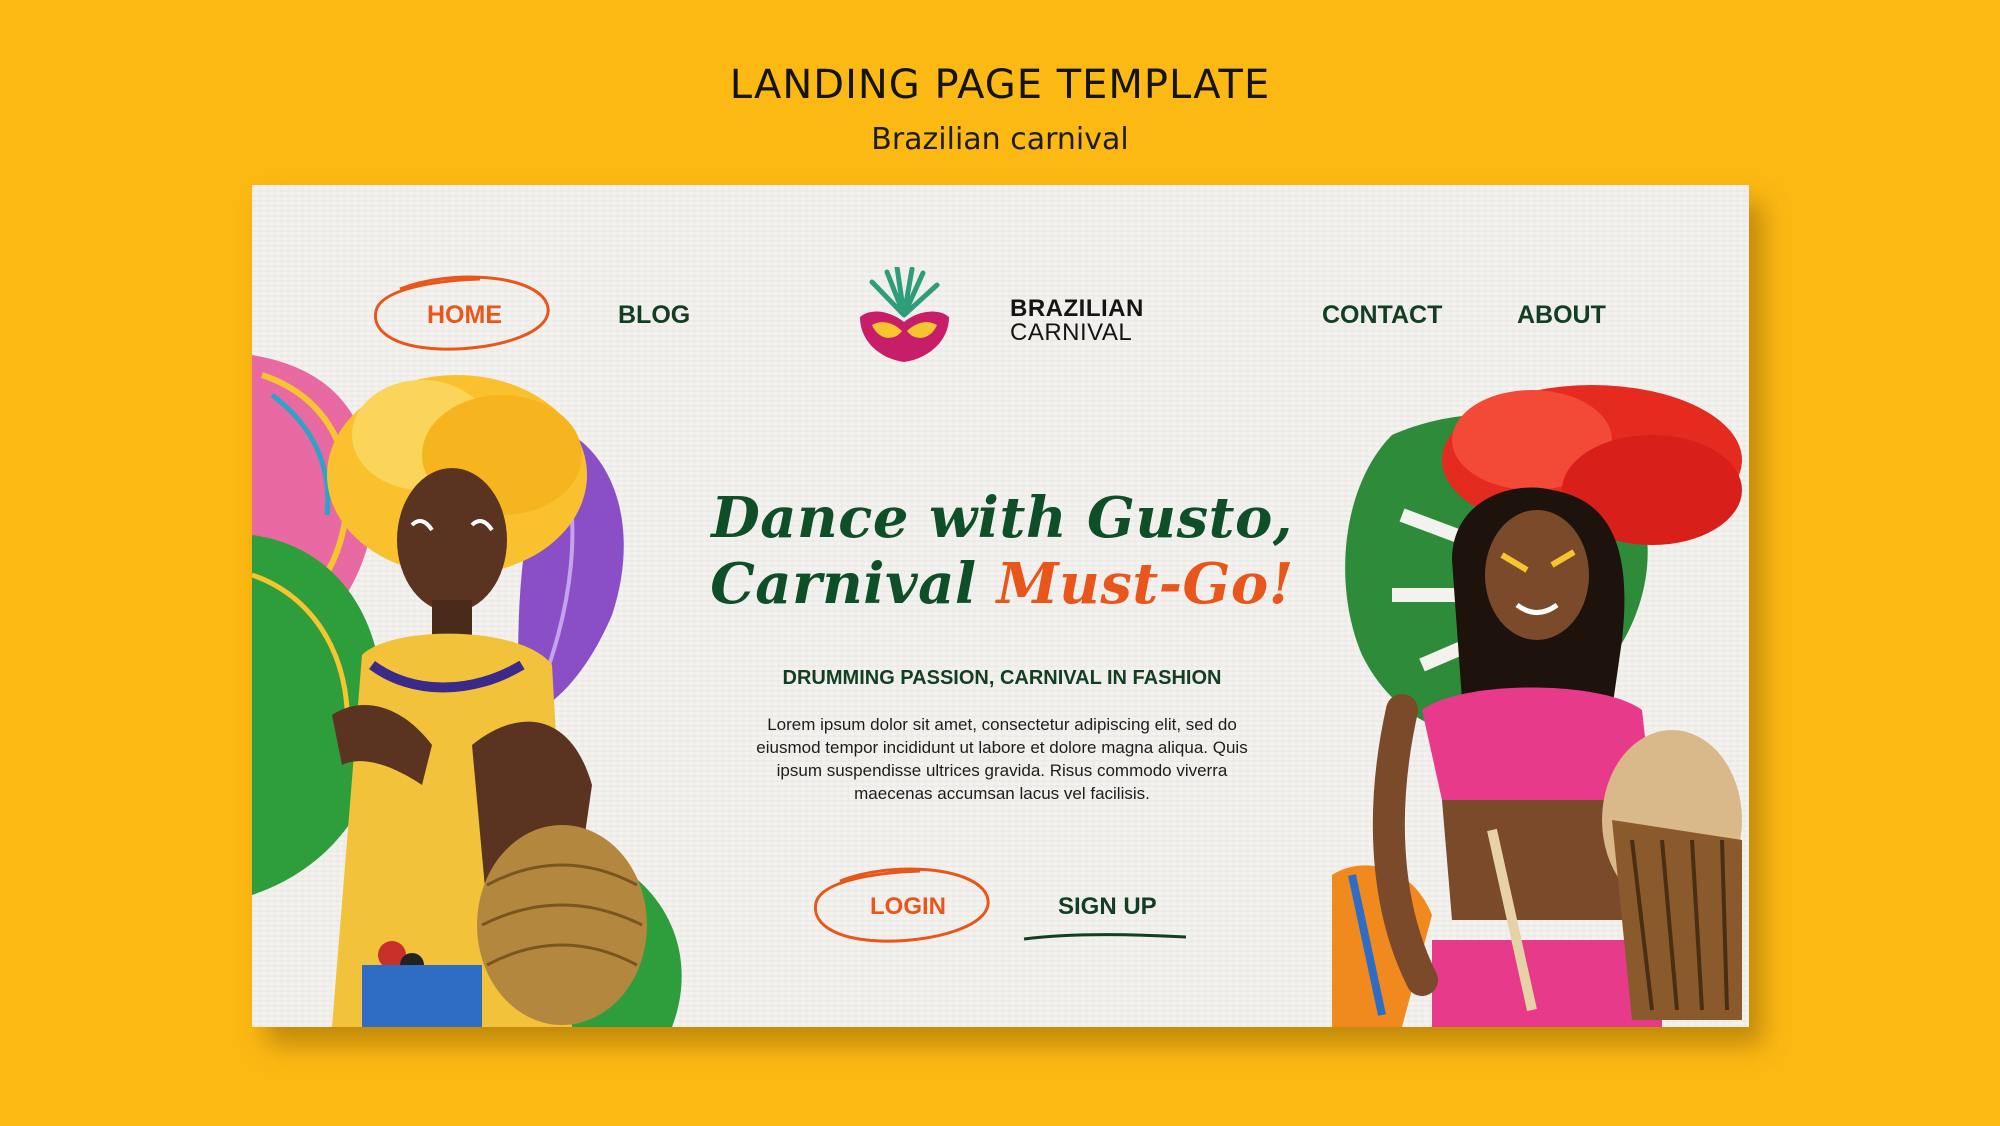 This screenshot has height=1126, width=2000. I want to click on signup-underline, so click(1105, 937).